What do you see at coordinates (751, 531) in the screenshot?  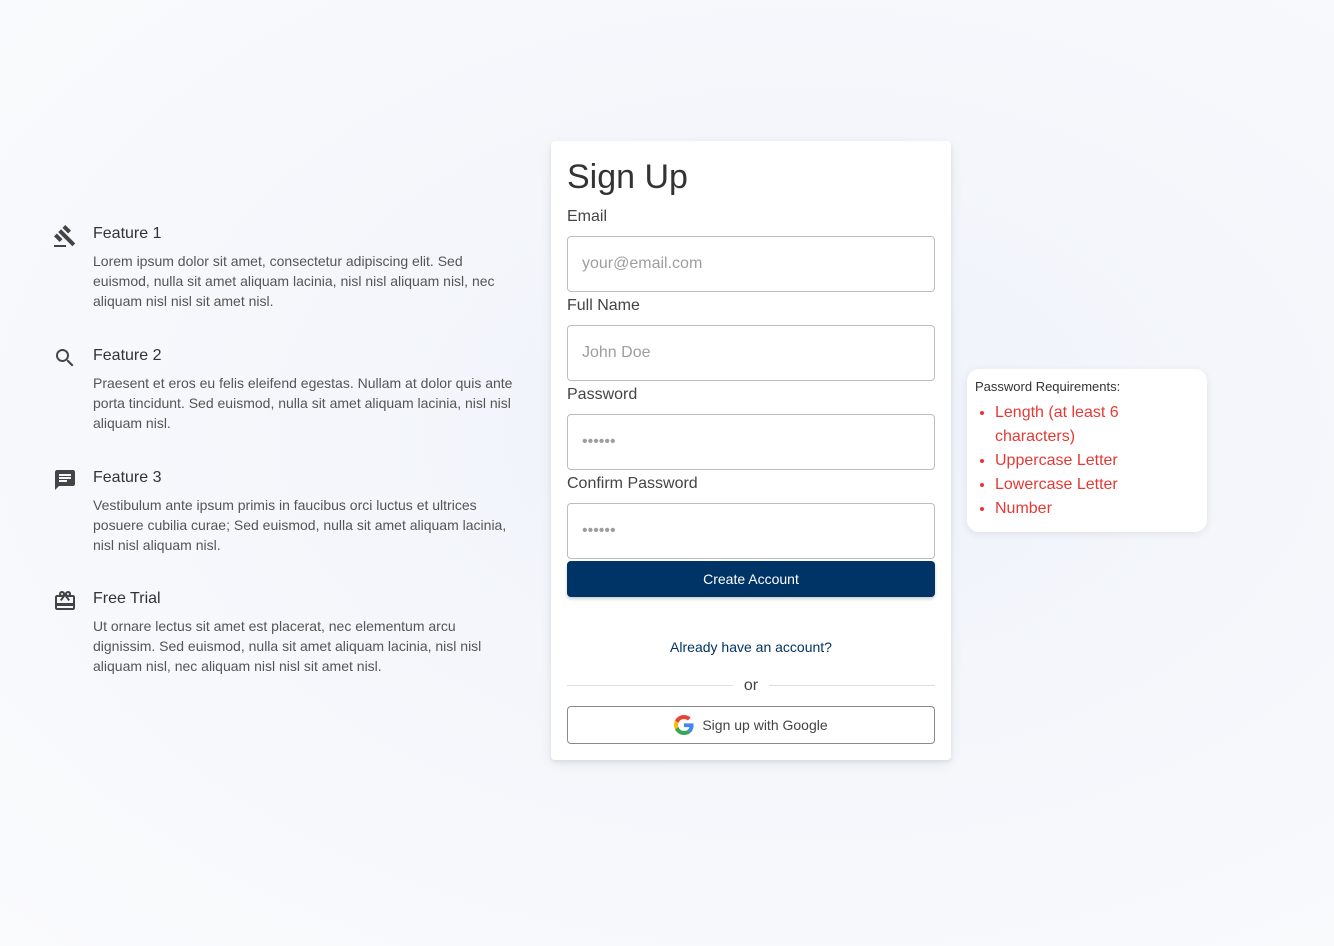 I see `confirm-password-input` at bounding box center [751, 531].